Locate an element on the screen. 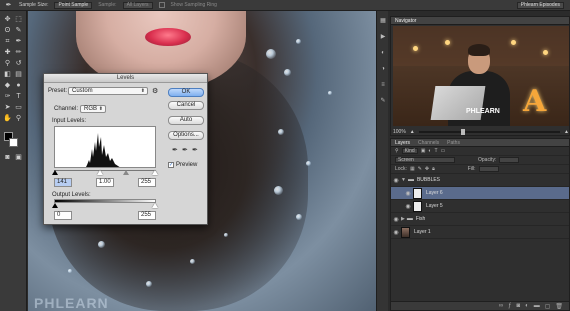  new-group-icon: ▬ is located at coordinates (537, 306).